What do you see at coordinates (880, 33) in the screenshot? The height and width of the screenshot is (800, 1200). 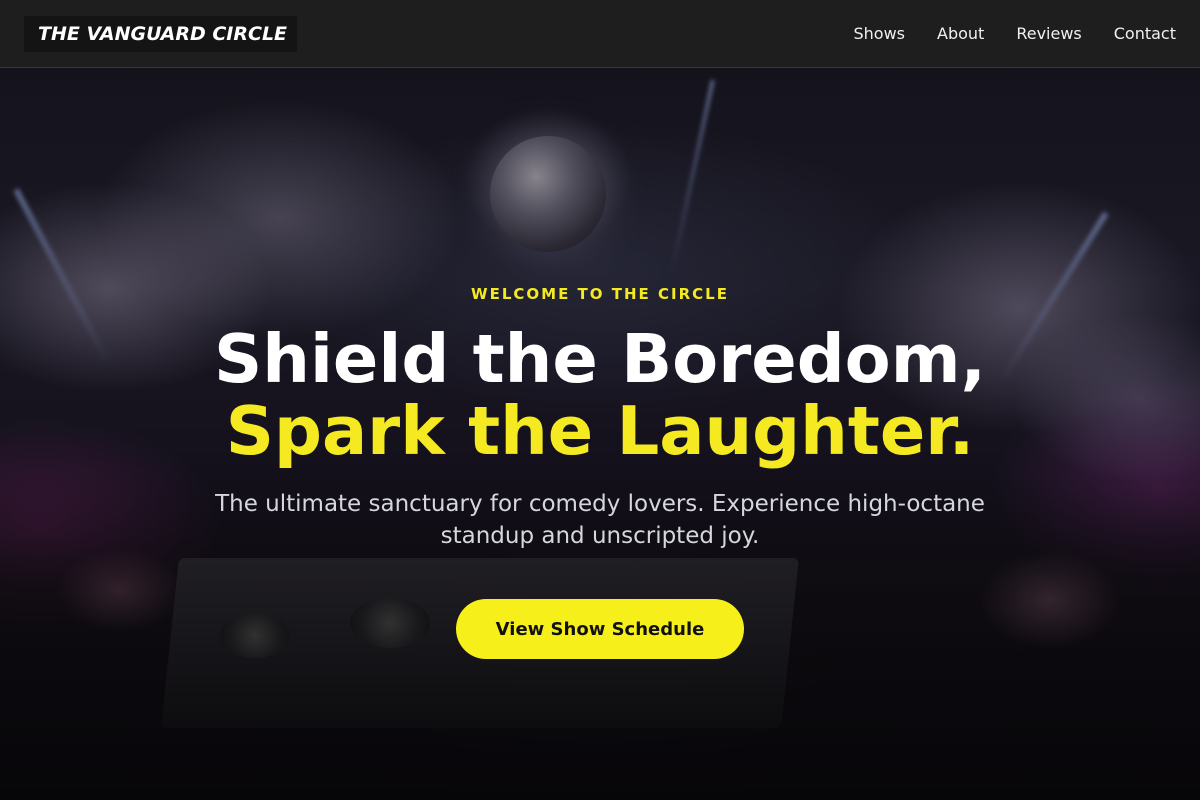 I see `nav-link-shows: Shows` at bounding box center [880, 33].